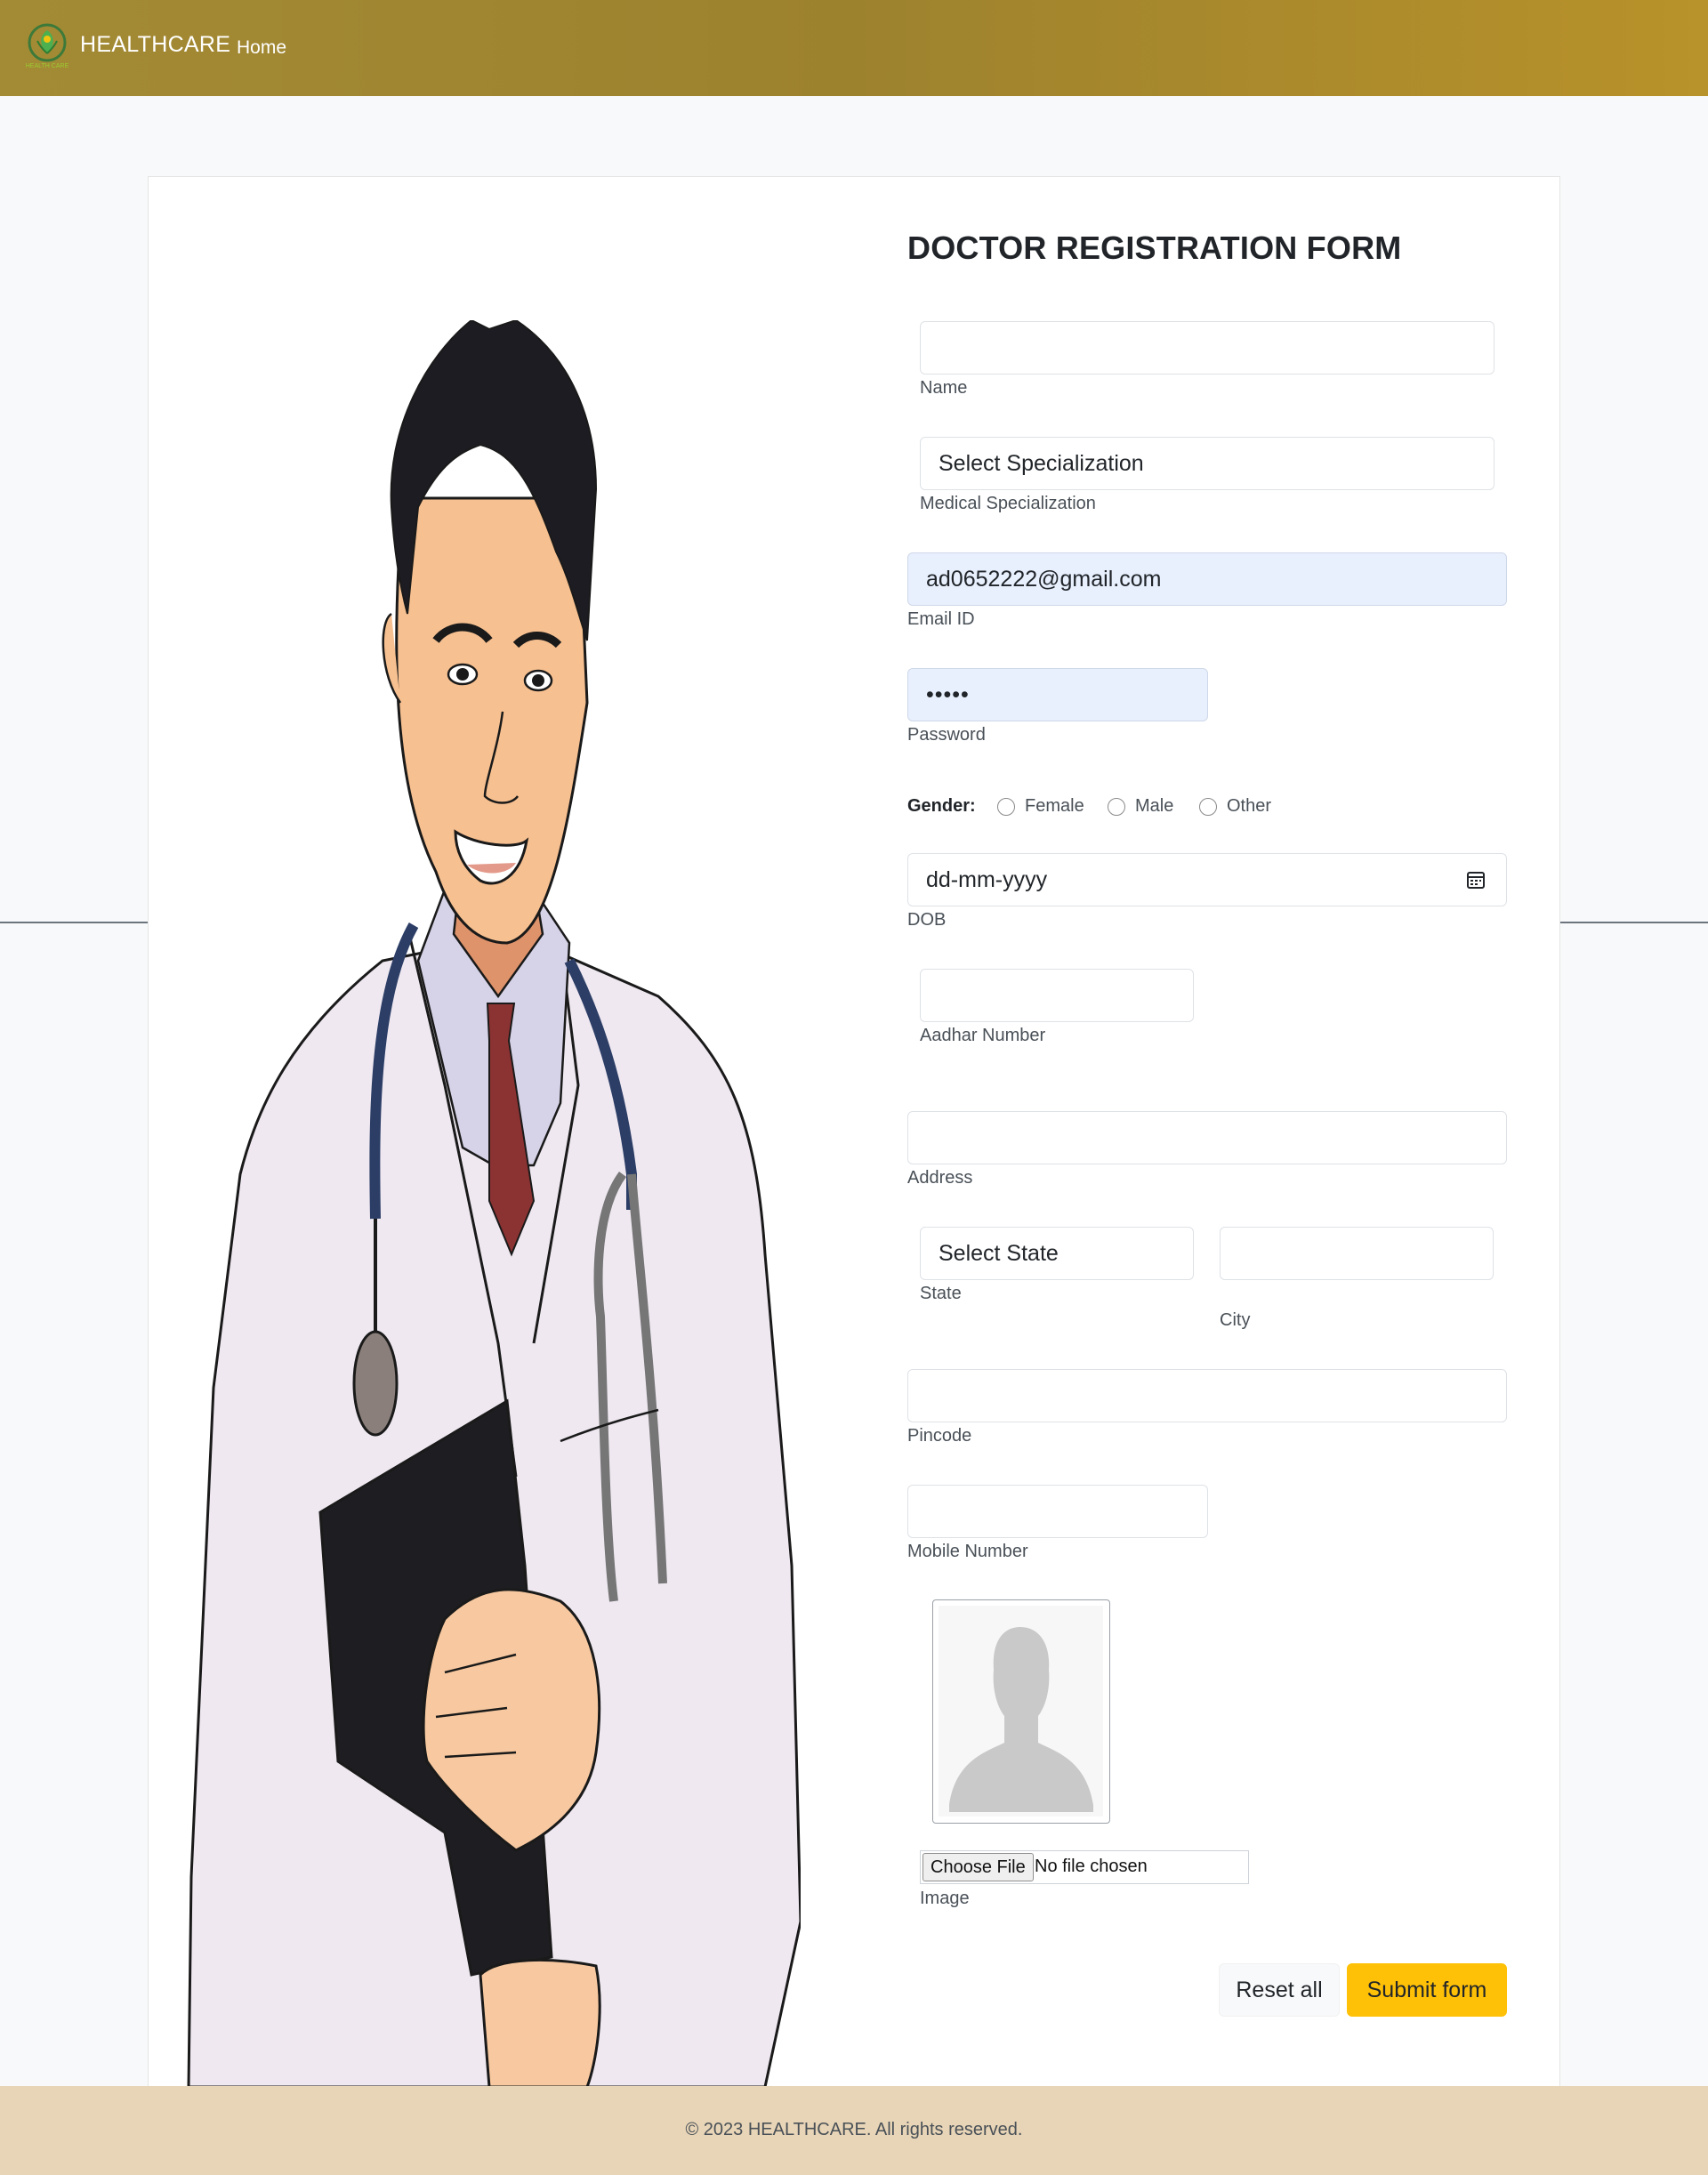 This screenshot has height=2175, width=1708. Describe the element at coordinates (155, 45) in the screenshot. I see `brand-name: HEALTHCARE` at that location.